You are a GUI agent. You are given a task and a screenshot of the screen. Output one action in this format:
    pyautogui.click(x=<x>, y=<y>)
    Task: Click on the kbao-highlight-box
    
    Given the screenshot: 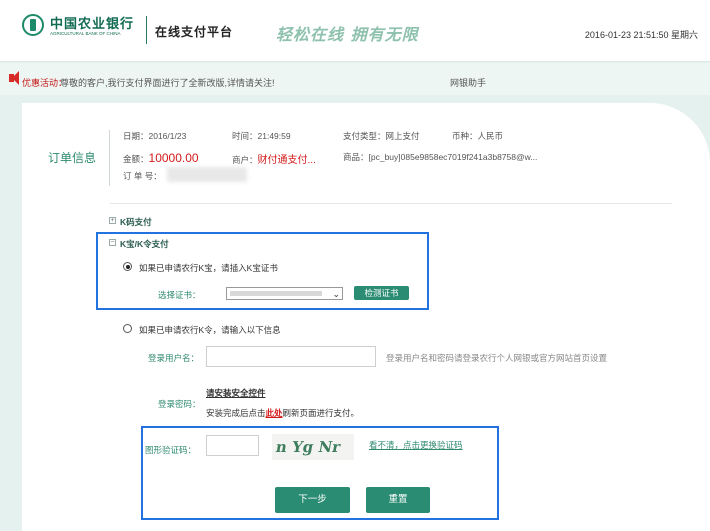 What is the action you would take?
    pyautogui.click(x=262, y=271)
    